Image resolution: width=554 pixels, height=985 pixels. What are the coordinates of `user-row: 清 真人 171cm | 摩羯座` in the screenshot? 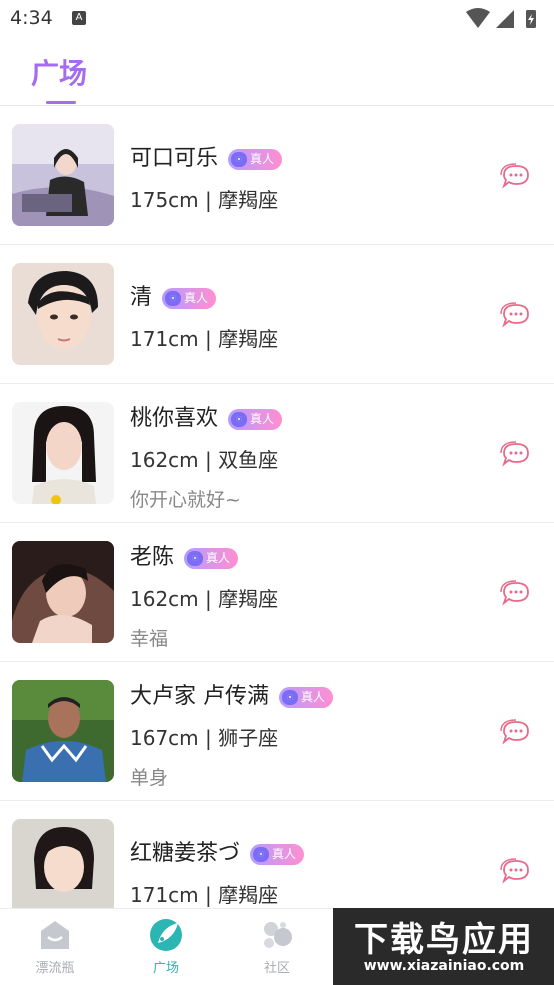 It's located at (277, 314).